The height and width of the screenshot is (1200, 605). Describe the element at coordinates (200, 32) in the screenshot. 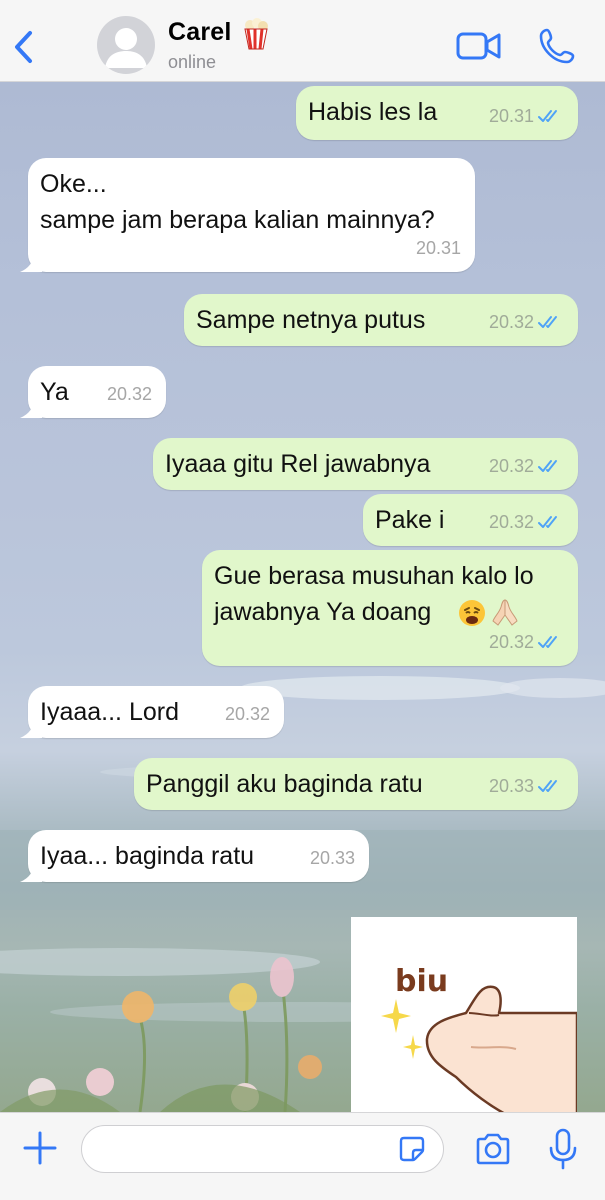

I see `contact-name: Carel` at that location.